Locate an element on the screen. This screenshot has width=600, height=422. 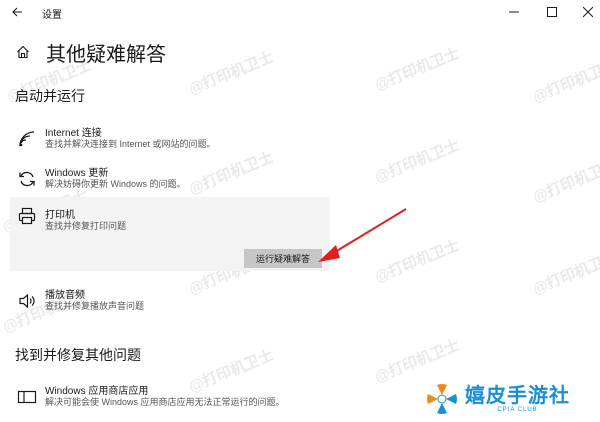
refresh-icon is located at coordinates (27, 179).